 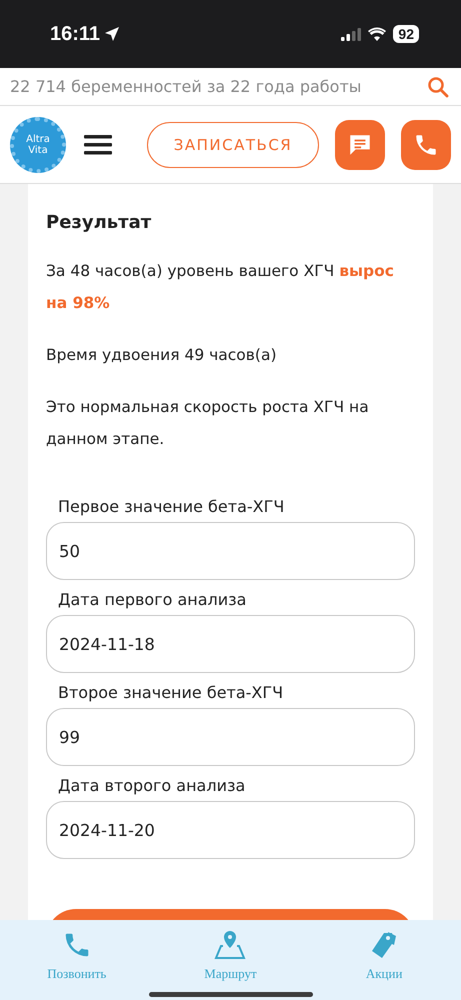 What do you see at coordinates (360, 145) in the screenshot?
I see `chat-button` at bounding box center [360, 145].